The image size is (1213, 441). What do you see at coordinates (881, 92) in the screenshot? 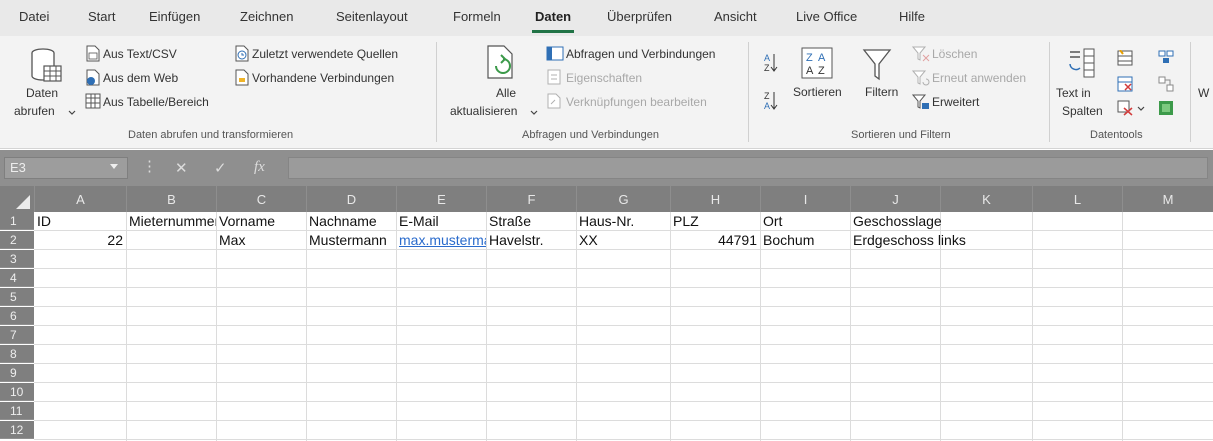
I see `filtern-button: Filtern` at bounding box center [881, 92].